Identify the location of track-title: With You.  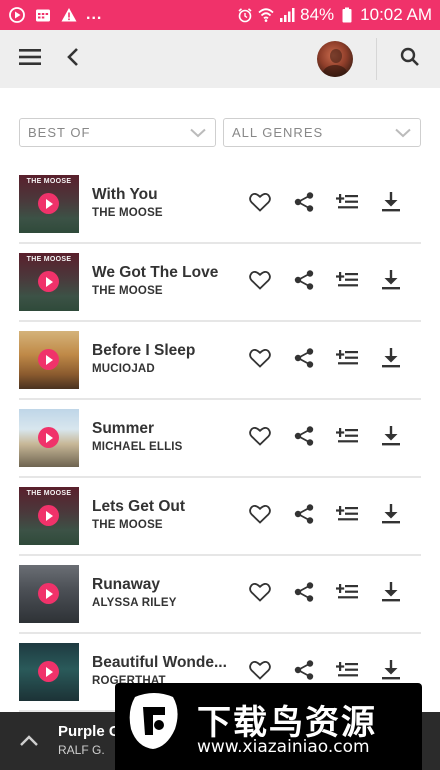
(159, 195).